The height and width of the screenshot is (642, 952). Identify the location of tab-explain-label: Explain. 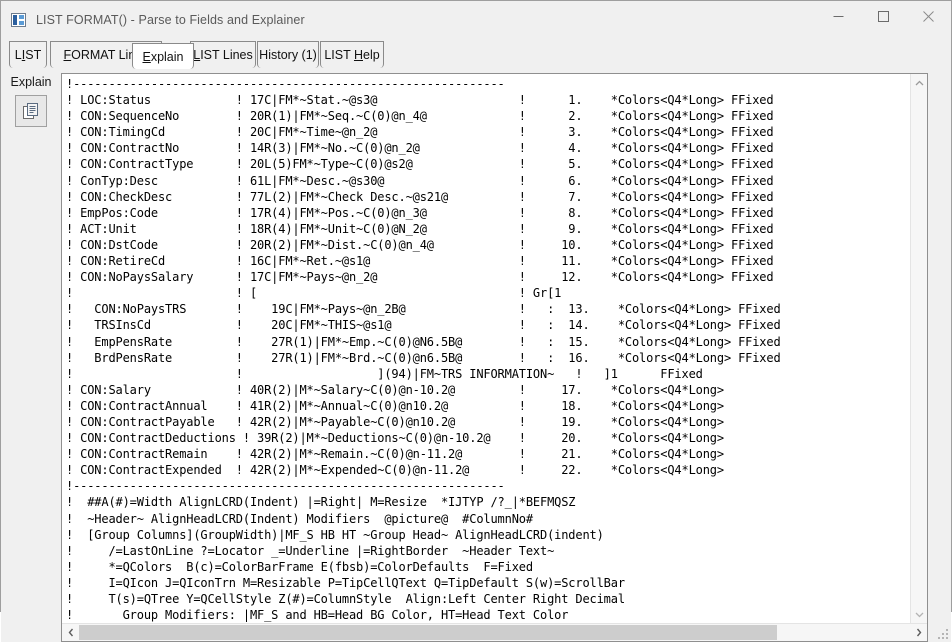
(163, 56).